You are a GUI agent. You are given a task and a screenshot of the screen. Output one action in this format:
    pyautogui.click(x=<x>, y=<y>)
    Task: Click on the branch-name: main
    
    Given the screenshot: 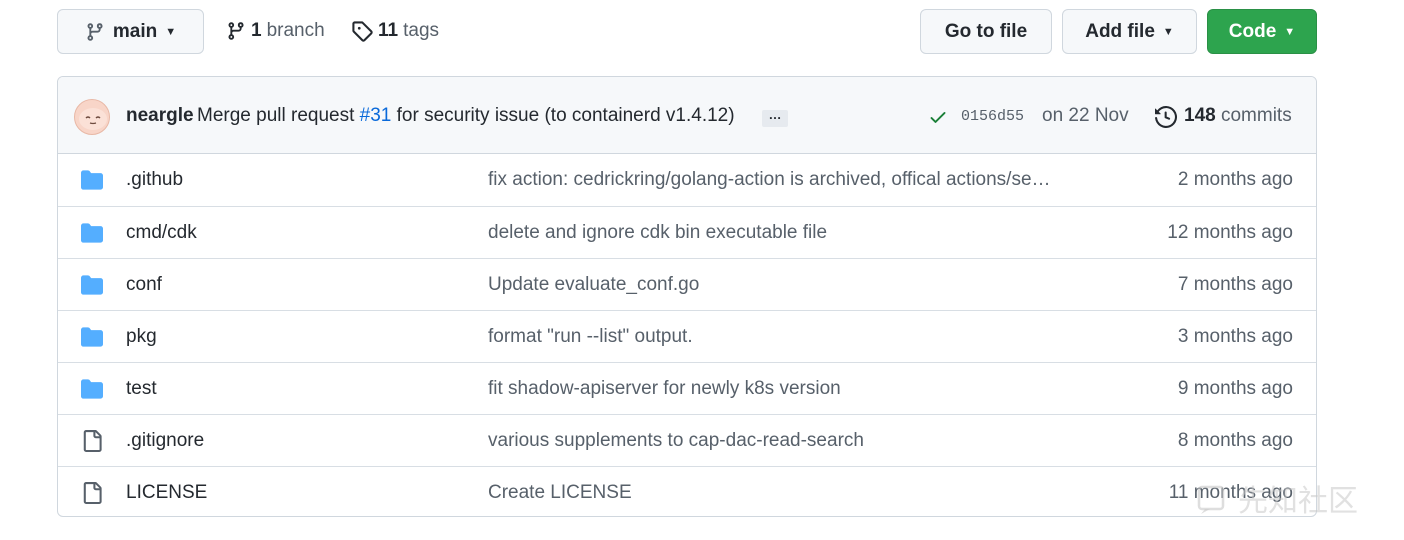 What is the action you would take?
    pyautogui.click(x=135, y=31)
    